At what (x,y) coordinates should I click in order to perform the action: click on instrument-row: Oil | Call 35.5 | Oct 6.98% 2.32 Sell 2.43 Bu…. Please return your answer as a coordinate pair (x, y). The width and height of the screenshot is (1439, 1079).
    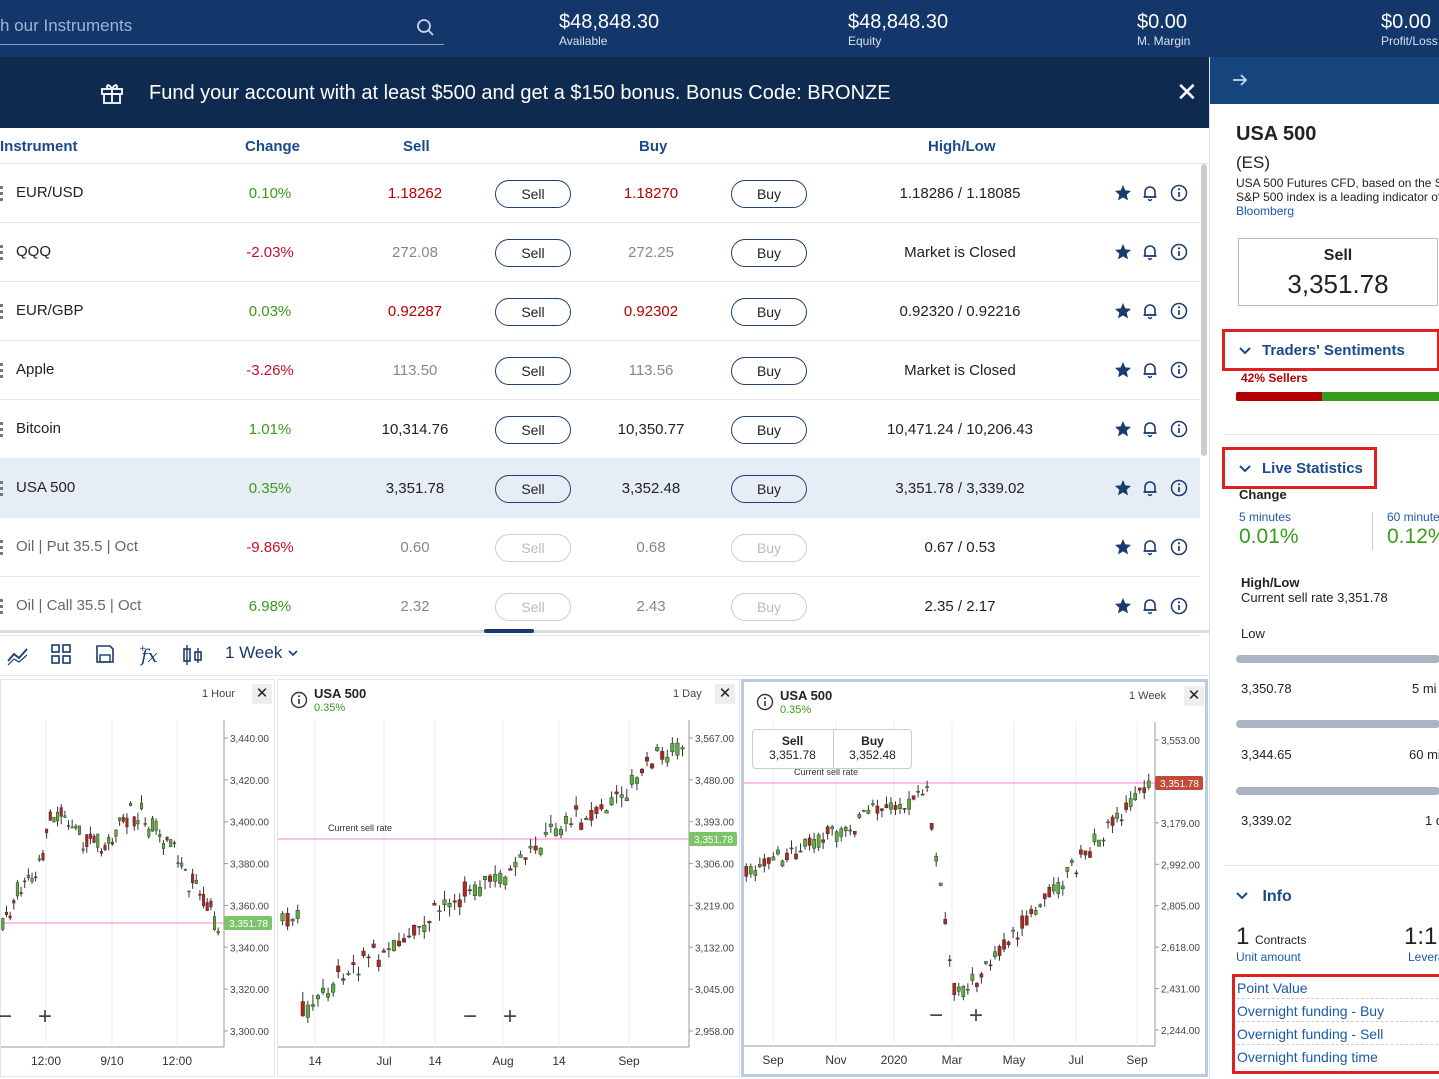
    Looking at the image, I should click on (600, 606).